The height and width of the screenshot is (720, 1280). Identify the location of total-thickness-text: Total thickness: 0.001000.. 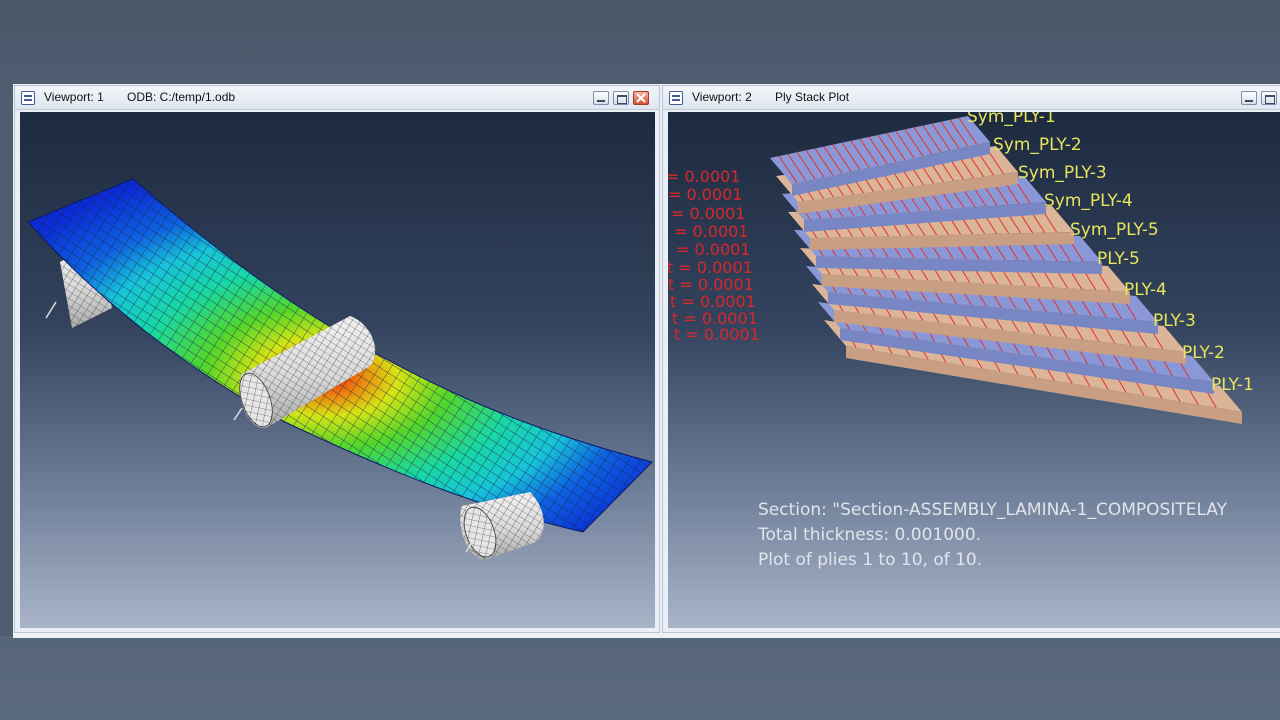
(870, 535).